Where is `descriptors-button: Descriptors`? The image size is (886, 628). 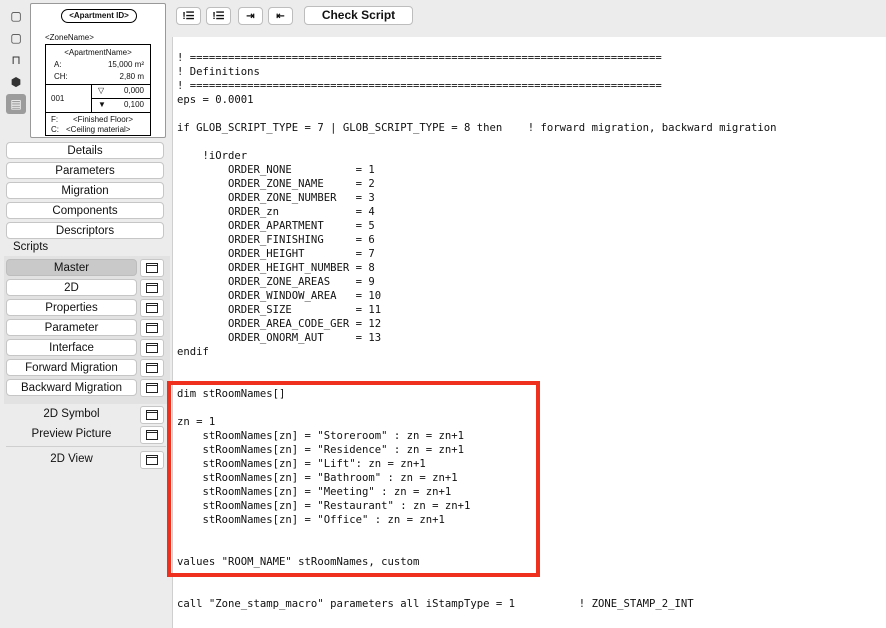 descriptors-button: Descriptors is located at coordinates (85, 230).